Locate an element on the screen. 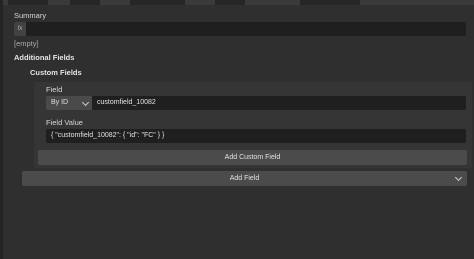 This screenshot has height=259, width=474. field-mode-select: By ID is located at coordinates (69, 103).